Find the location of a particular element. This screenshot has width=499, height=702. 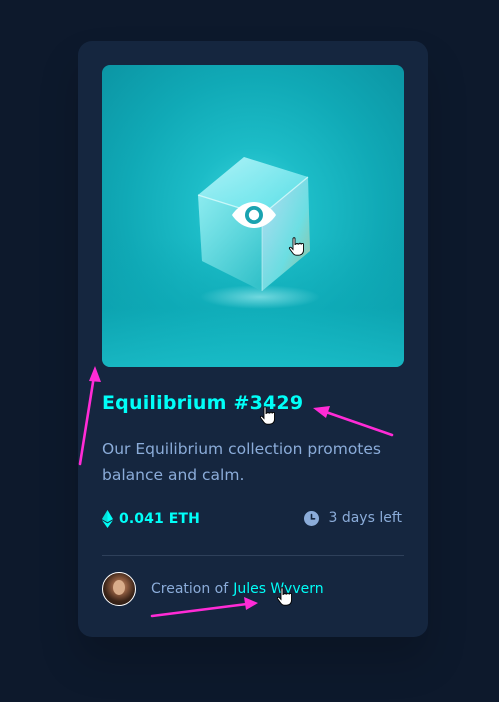

price-info: 0.041 ETH is located at coordinates (151, 519).